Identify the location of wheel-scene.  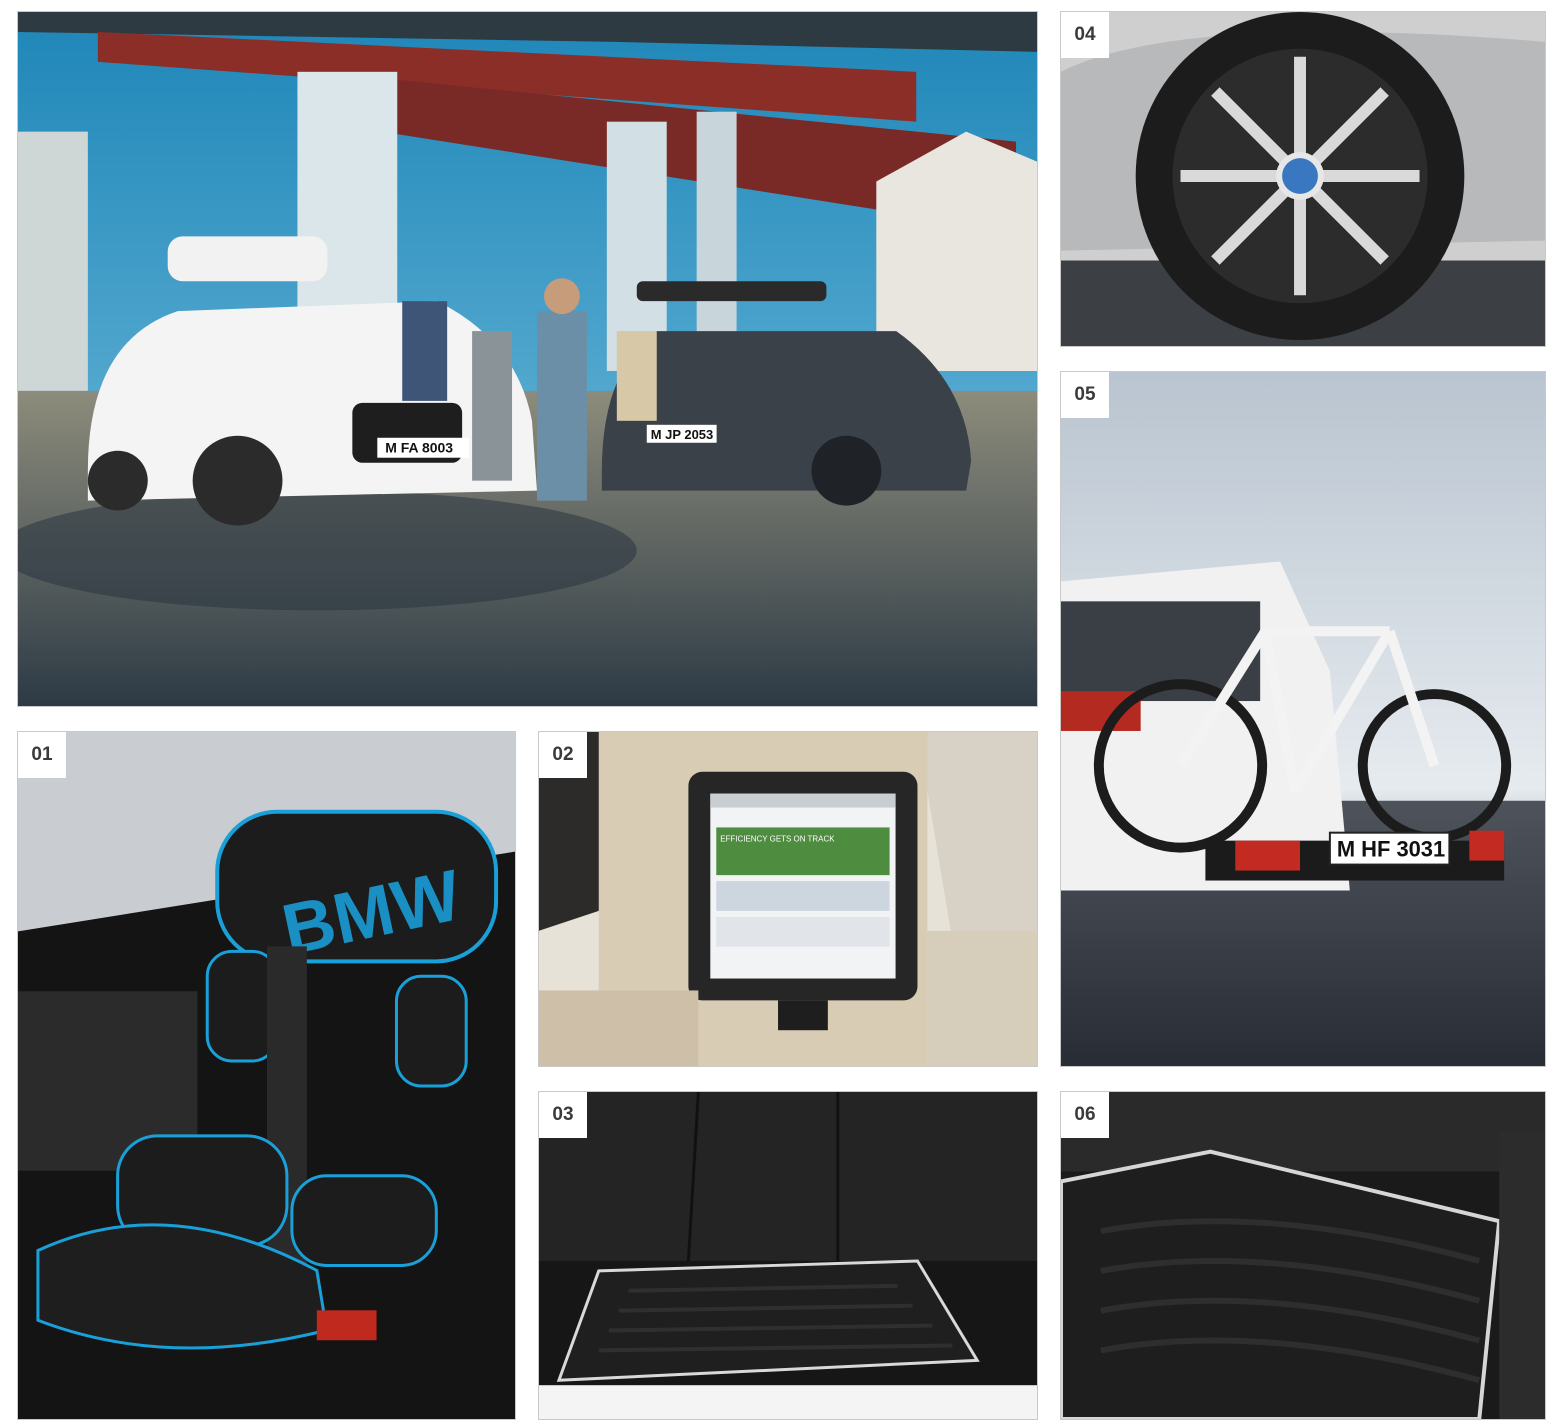
(1303, 179).